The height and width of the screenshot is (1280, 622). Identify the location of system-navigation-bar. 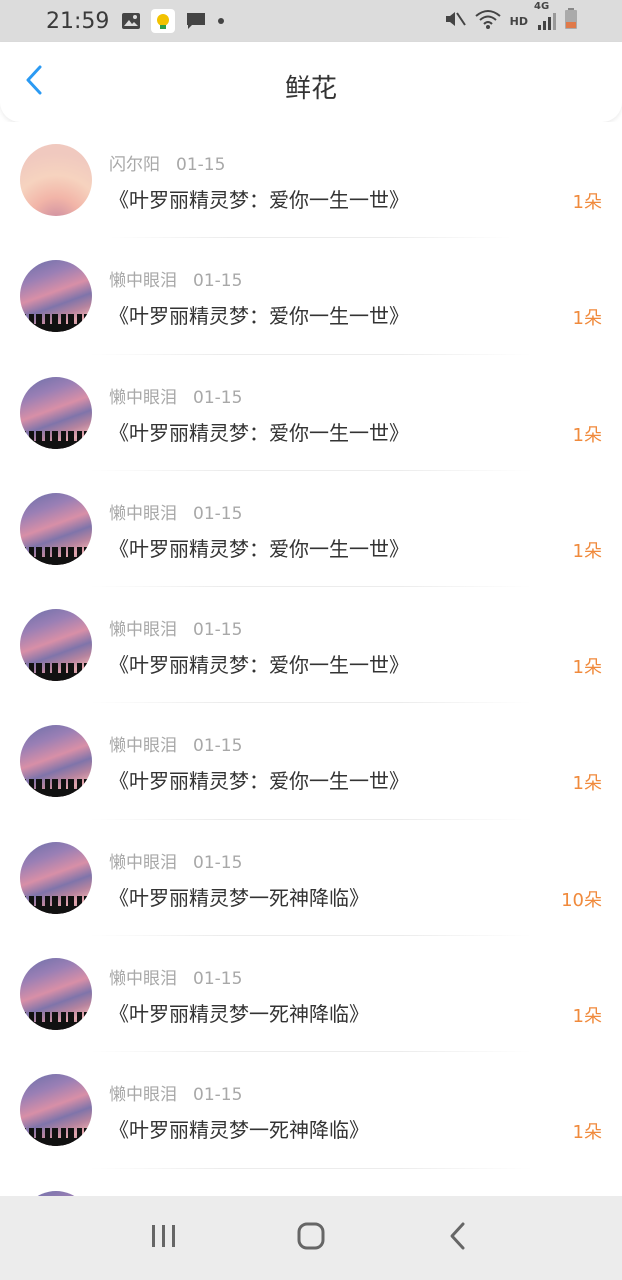
(311, 1238).